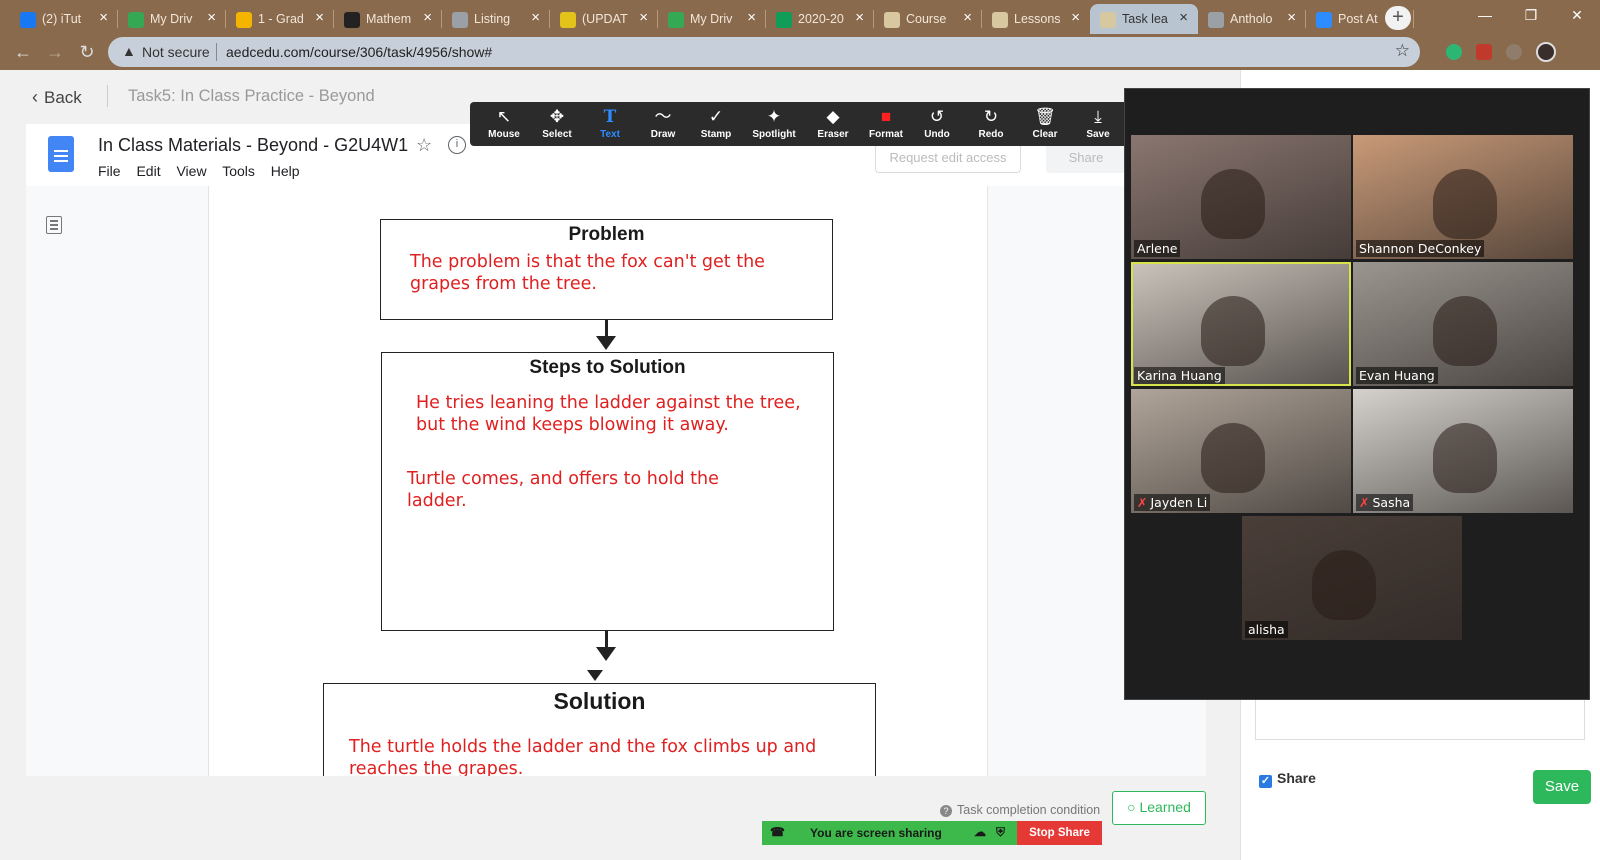  I want to click on tool-text: T Text, so click(610, 124).